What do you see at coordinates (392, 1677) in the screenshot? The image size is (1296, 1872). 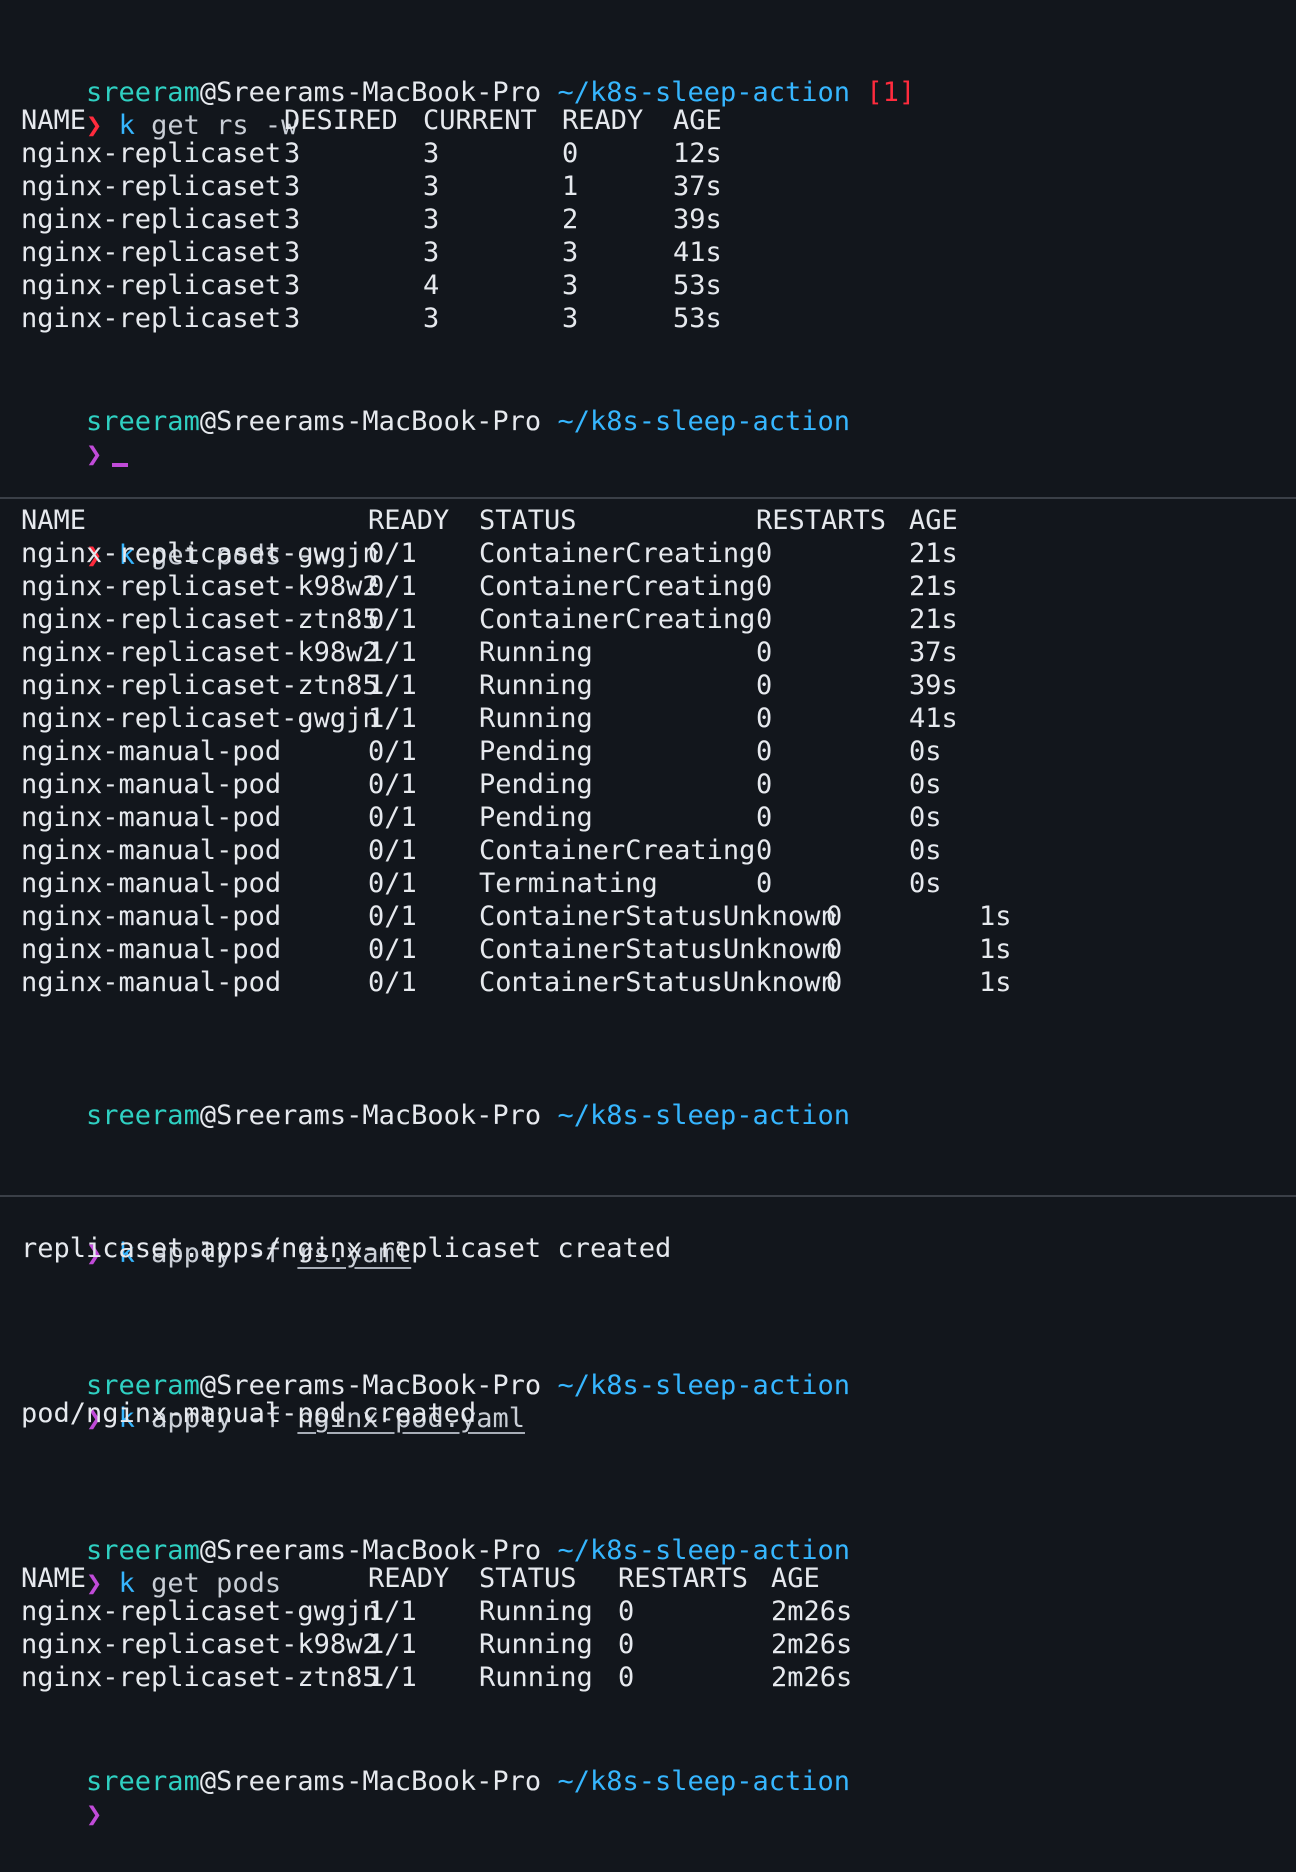 I see `table-cell: 1/1` at bounding box center [392, 1677].